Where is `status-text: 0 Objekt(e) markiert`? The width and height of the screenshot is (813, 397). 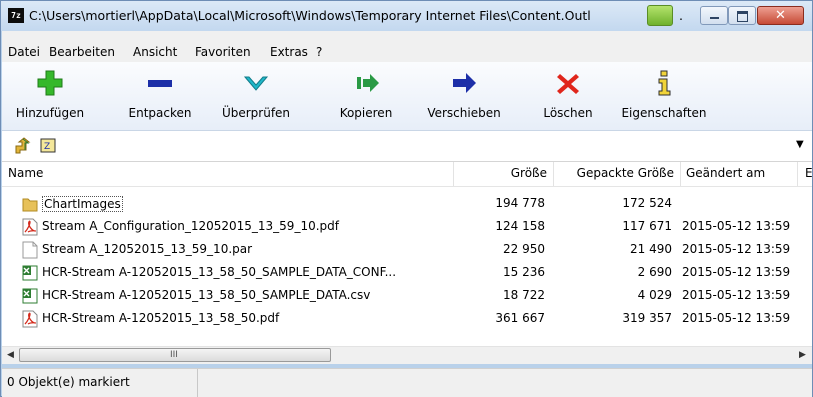 status-text: 0 Objekt(e) markiert is located at coordinates (68, 382).